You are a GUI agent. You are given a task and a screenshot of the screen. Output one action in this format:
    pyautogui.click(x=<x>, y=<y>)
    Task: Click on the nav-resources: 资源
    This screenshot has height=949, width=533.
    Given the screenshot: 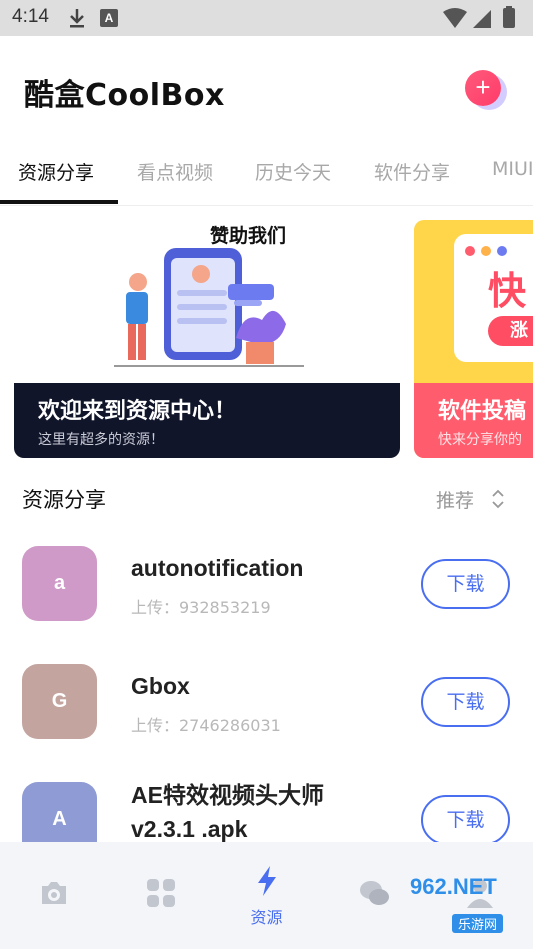 What is the action you would take?
    pyautogui.click(x=266, y=895)
    